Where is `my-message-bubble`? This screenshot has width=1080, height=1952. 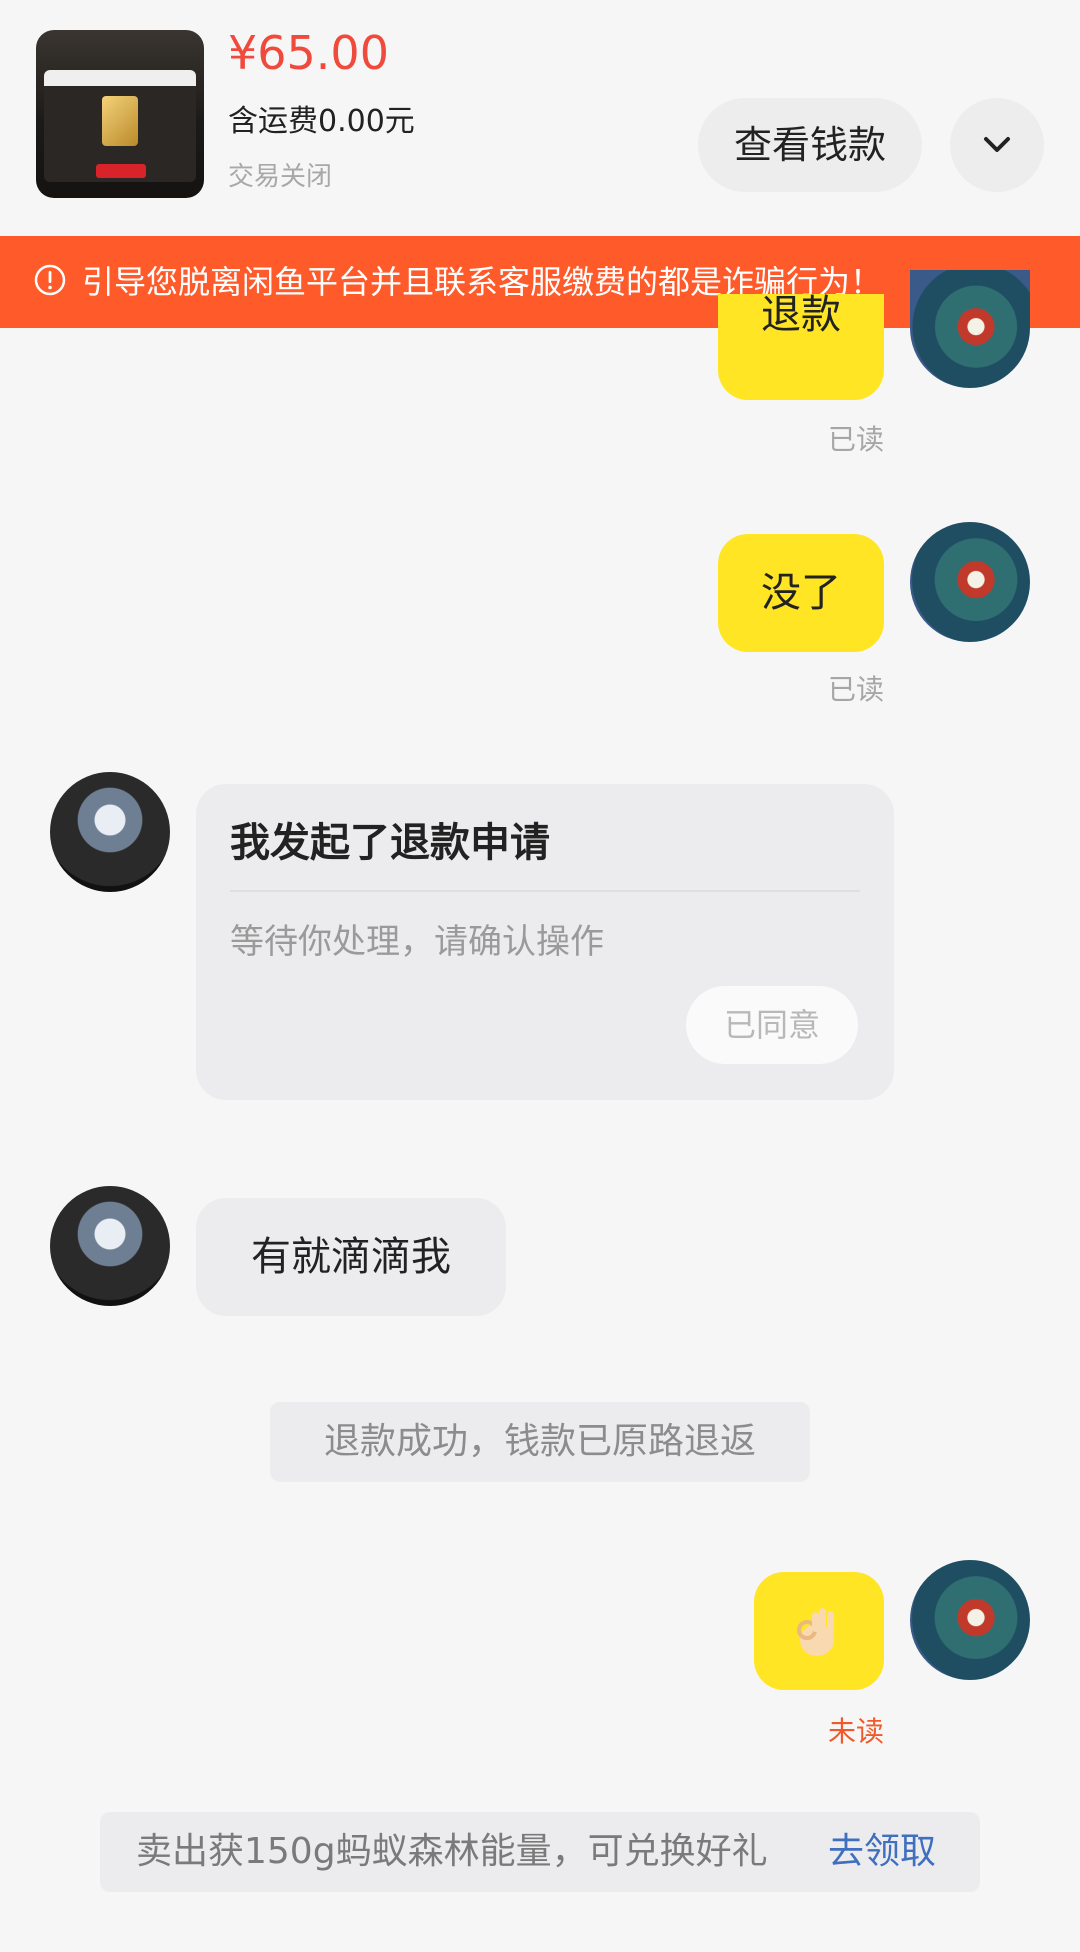
my-message-bubble is located at coordinates (819, 1631).